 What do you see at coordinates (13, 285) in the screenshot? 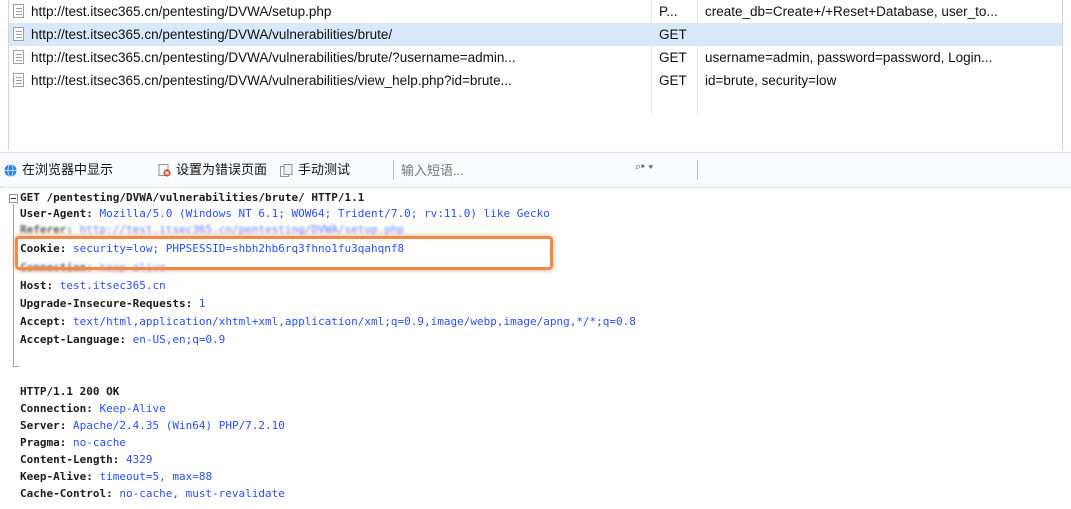
I see `tree-guide` at bounding box center [13, 285].